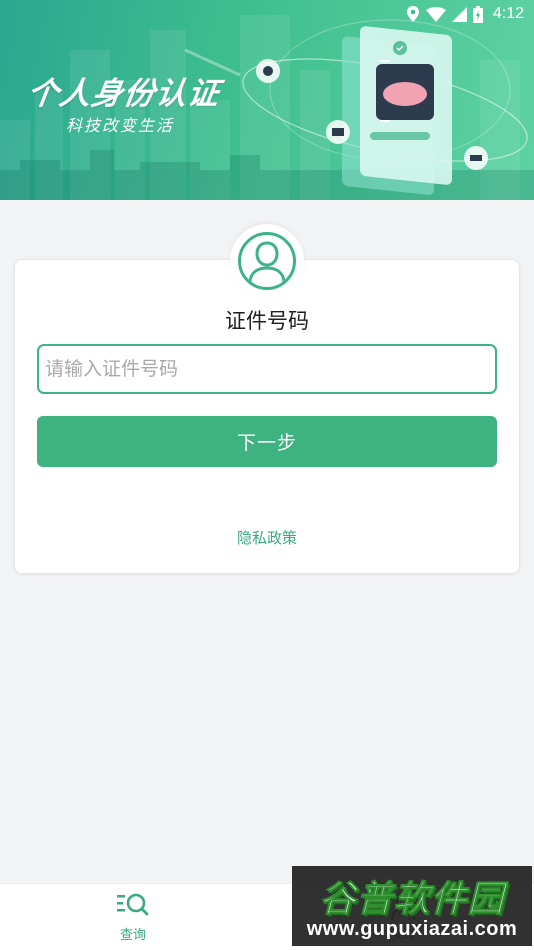 This screenshot has height=950, width=534. I want to click on battery-charging-icon, so click(477, 14).